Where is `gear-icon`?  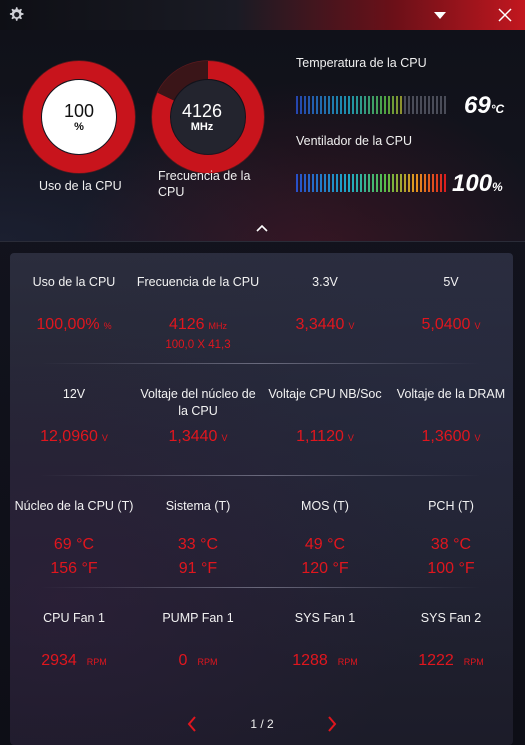
gear-icon is located at coordinates (16, 15).